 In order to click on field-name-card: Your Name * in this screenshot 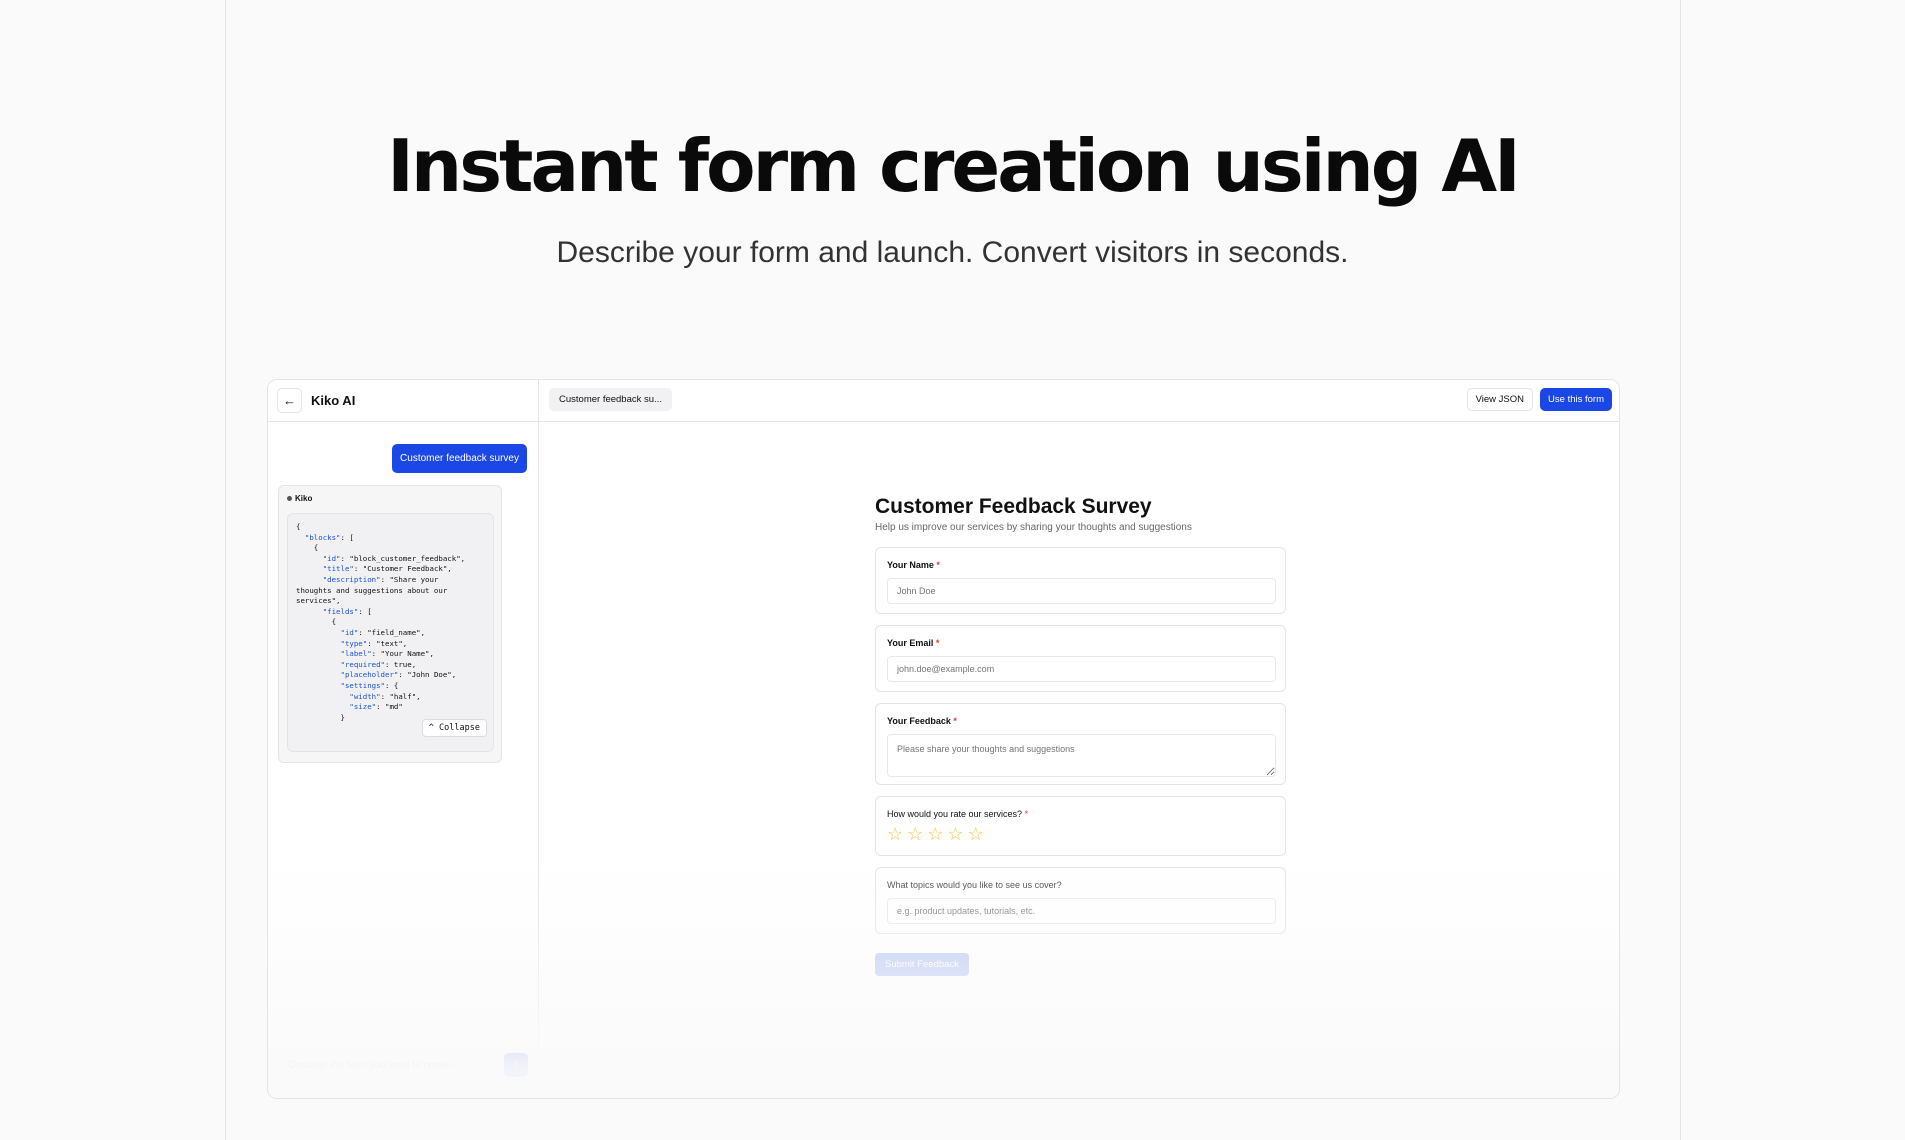, I will do `click(1080, 580)`.